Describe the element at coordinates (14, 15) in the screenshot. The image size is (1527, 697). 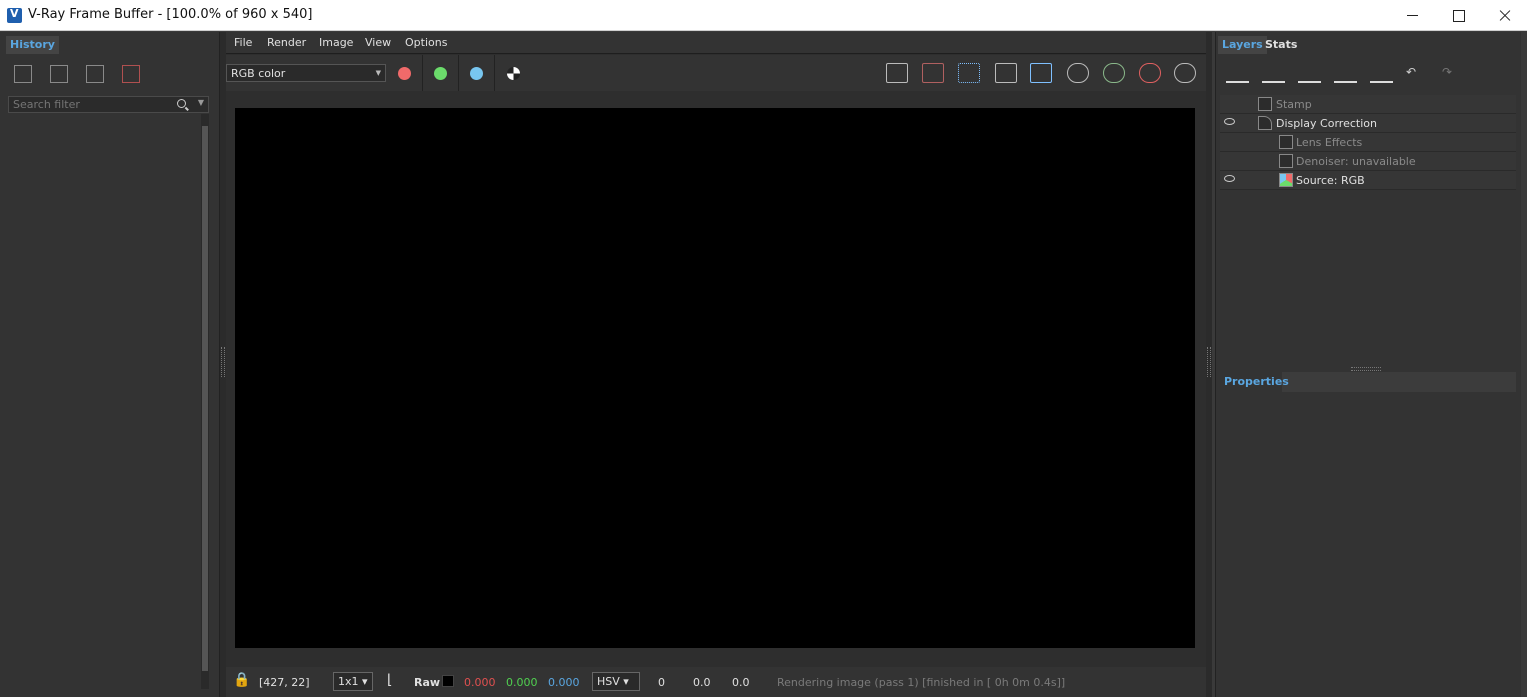
I see `vray-logo-icon` at that location.